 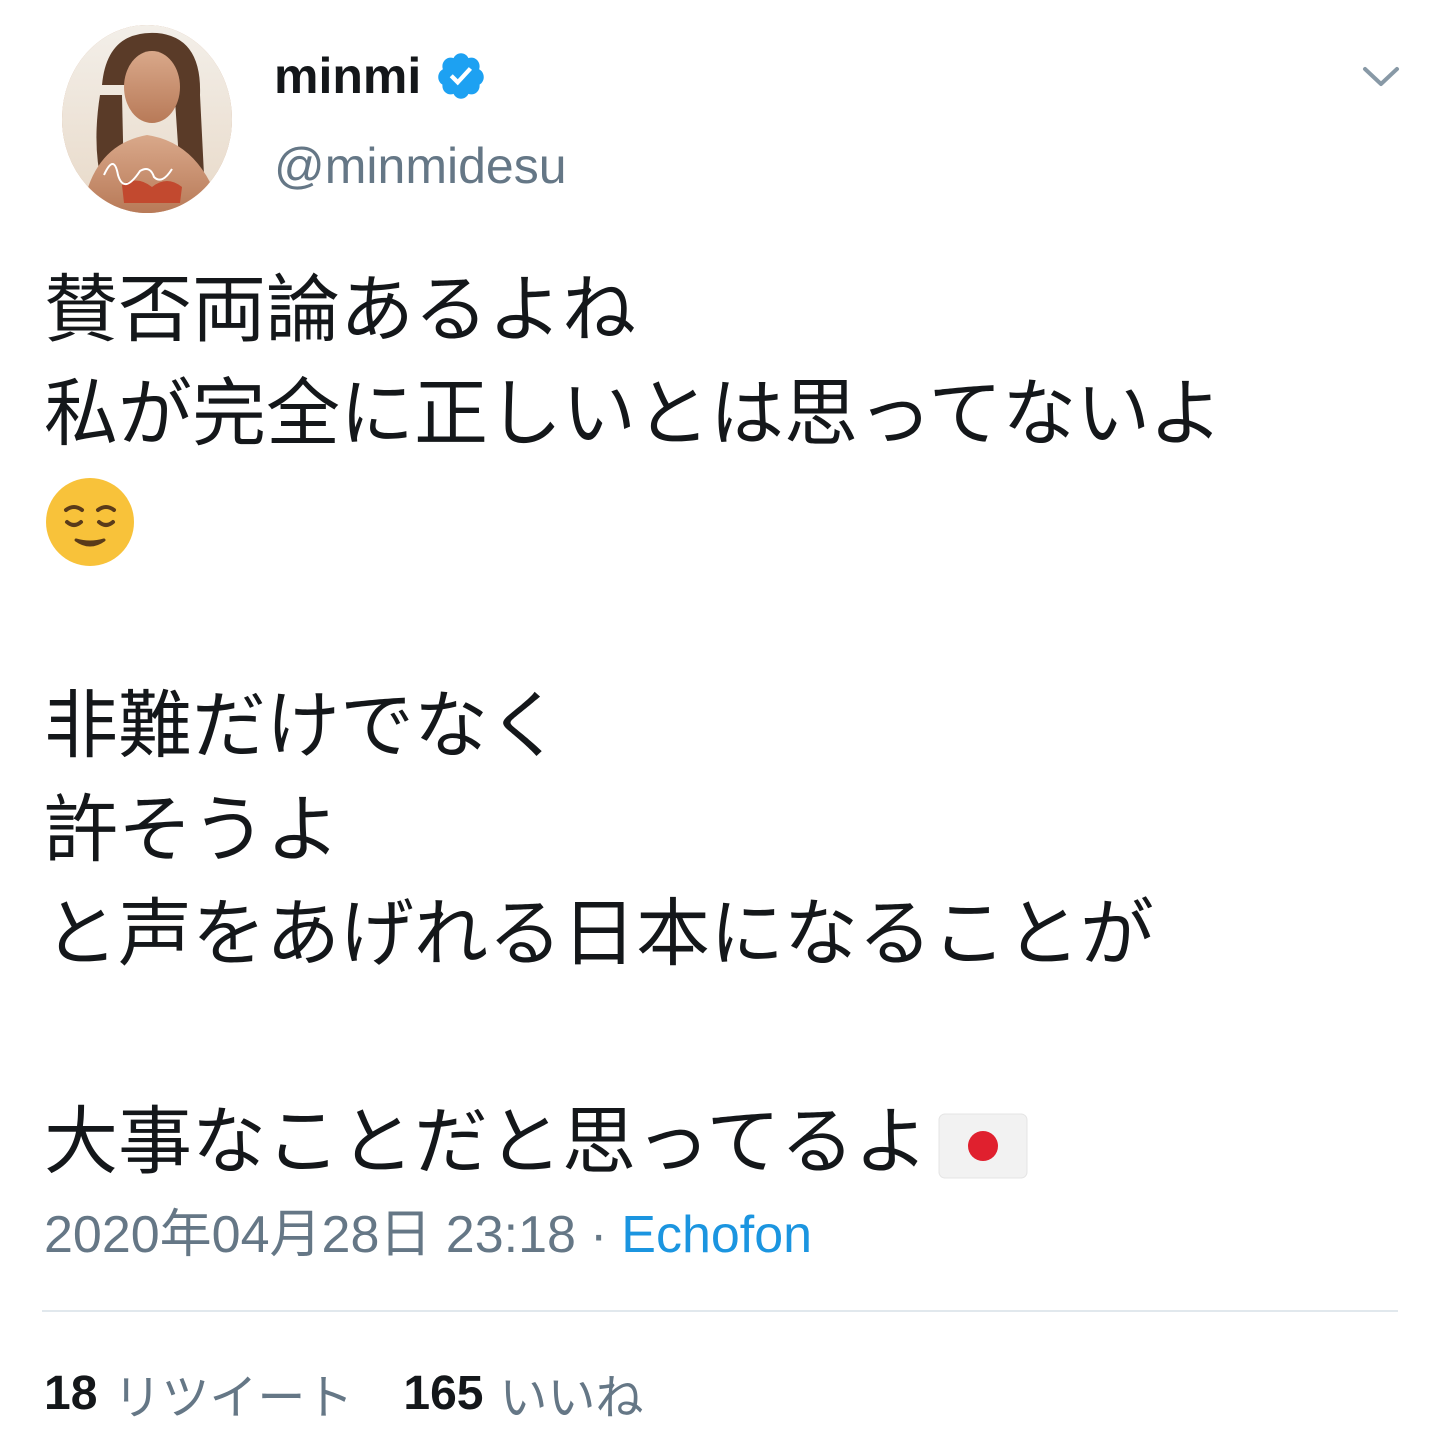 What do you see at coordinates (192, 830) in the screenshot?
I see `tweet-line: 許そうよ` at bounding box center [192, 830].